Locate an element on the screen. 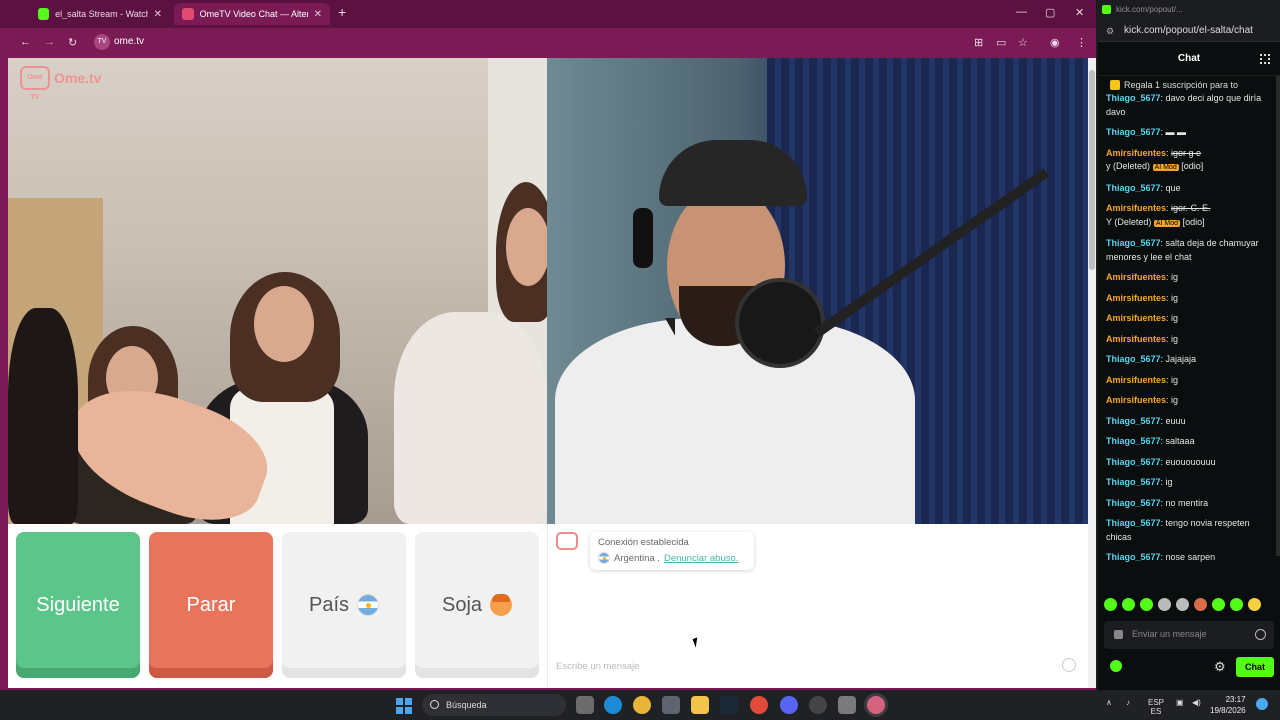 This screenshot has width=1280, height=720. tray-chevron-icon: ∧ is located at coordinates (1109, 702).